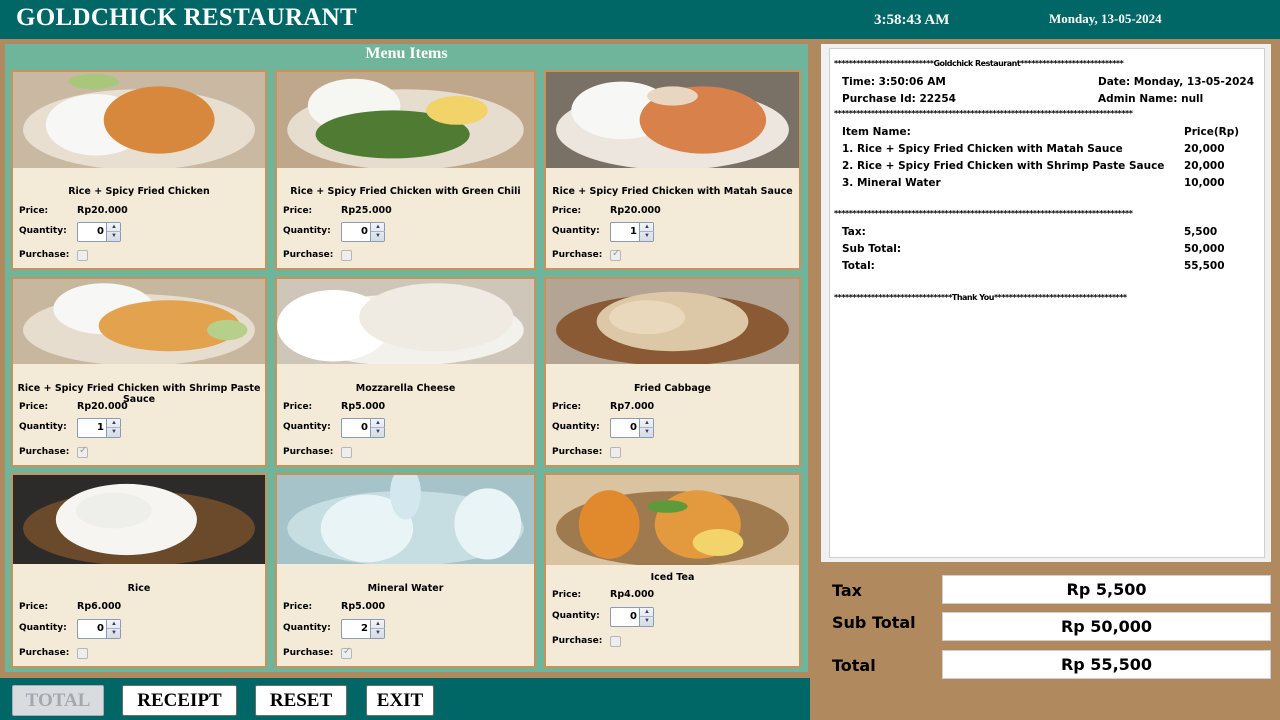 Image resolution: width=1280 pixels, height=720 pixels. I want to click on receipt-item-name-label: Item Name:, so click(876, 132).